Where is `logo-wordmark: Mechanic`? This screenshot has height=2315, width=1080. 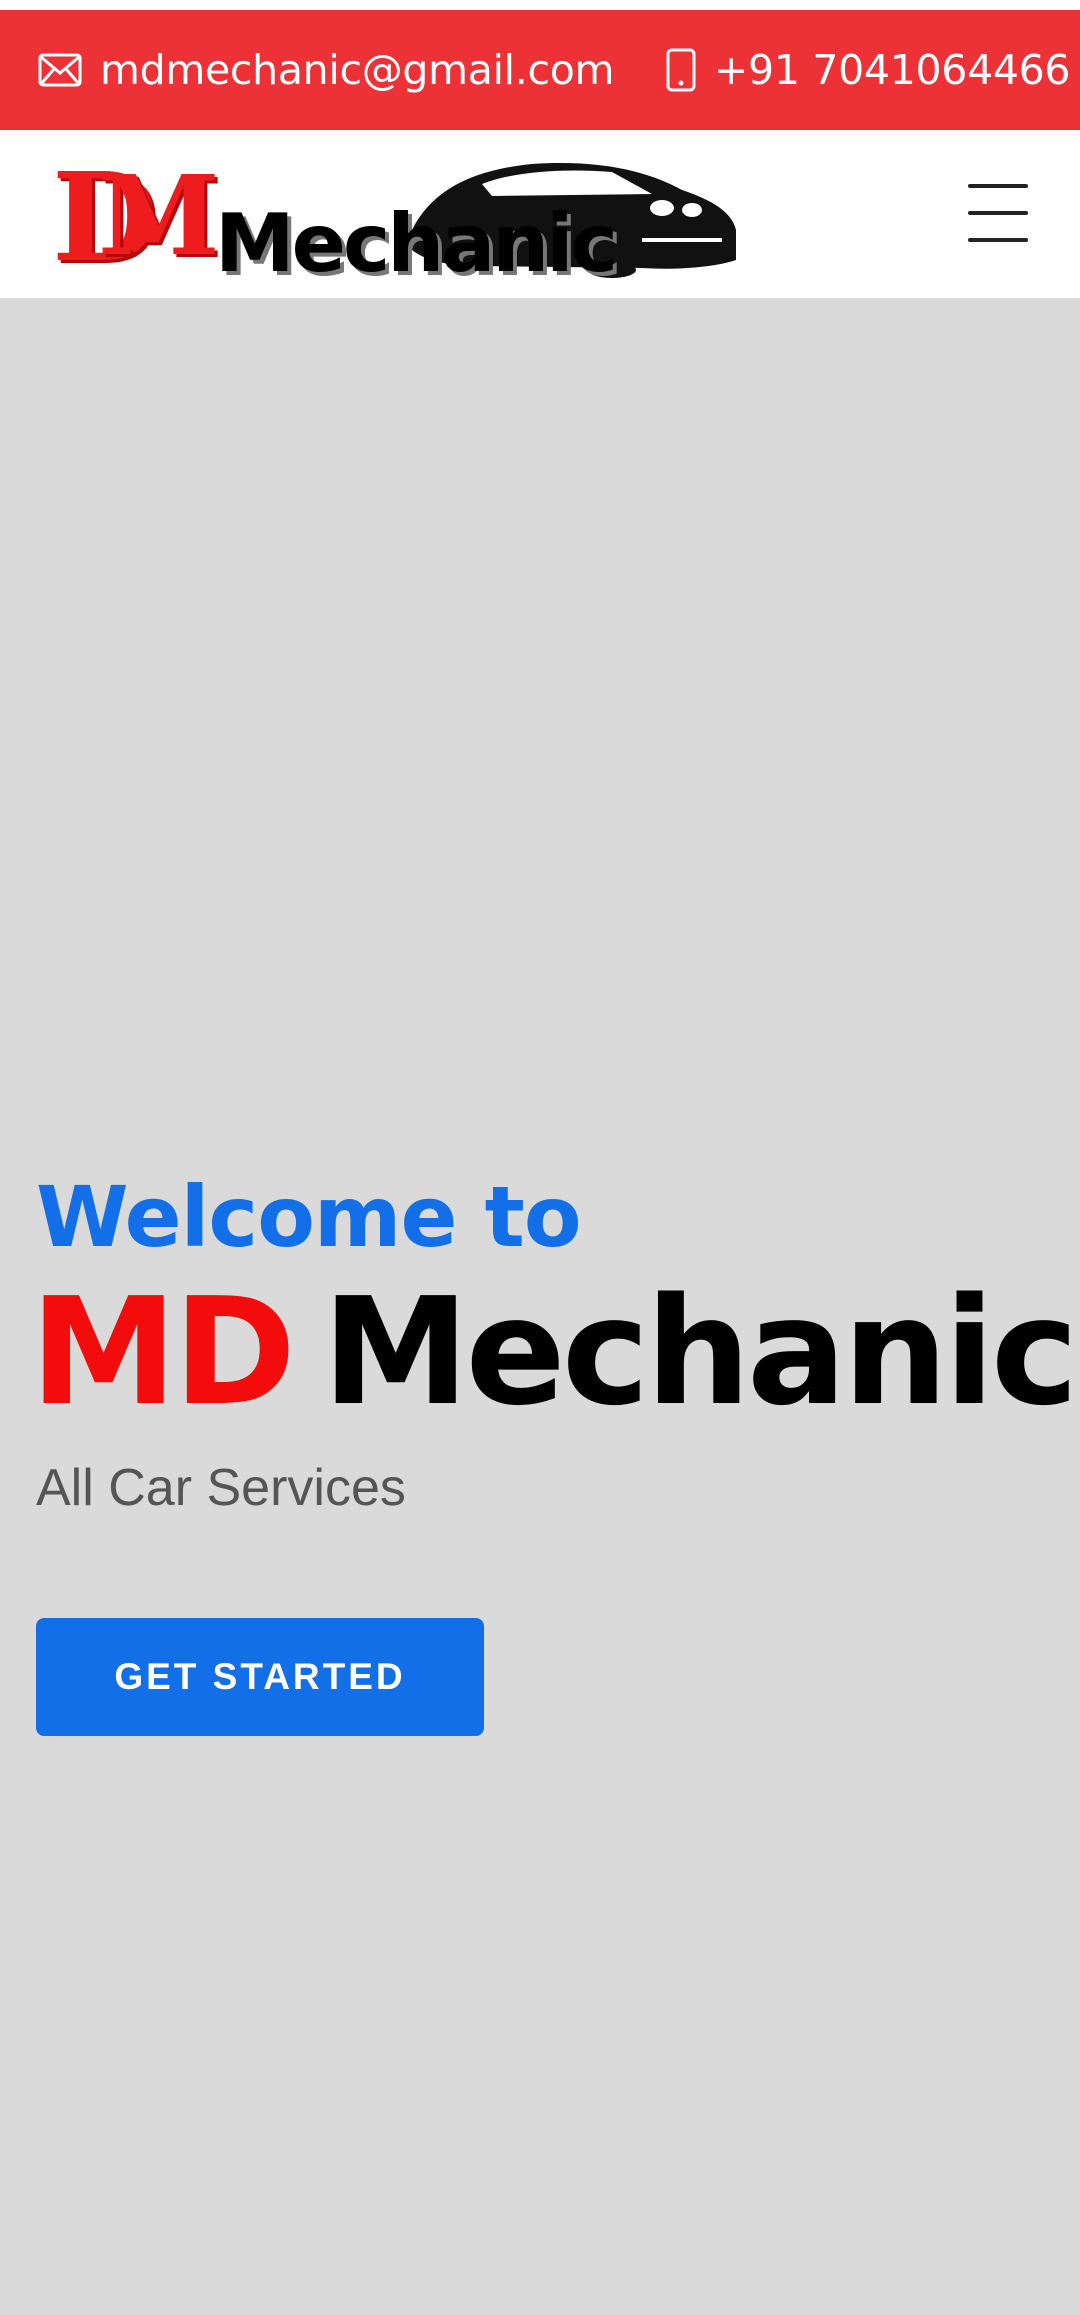
logo-wordmark: Mechanic is located at coordinates (415, 239).